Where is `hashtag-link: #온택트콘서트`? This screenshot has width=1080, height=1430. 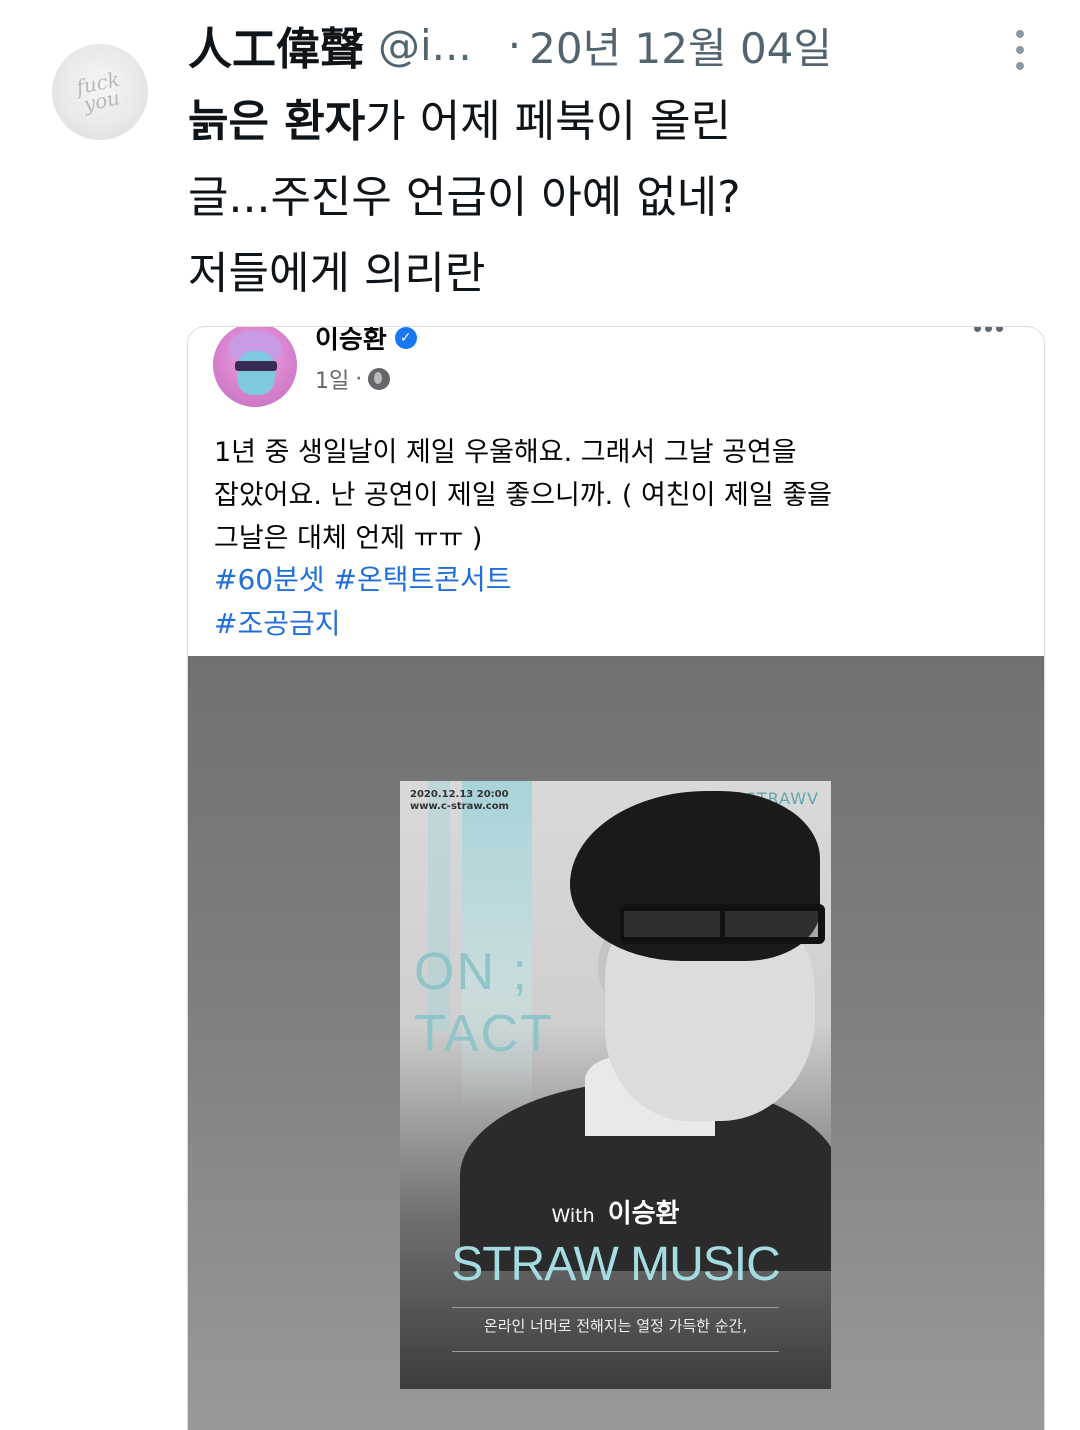 hashtag-link: #온택트콘서트 is located at coordinates (422, 579).